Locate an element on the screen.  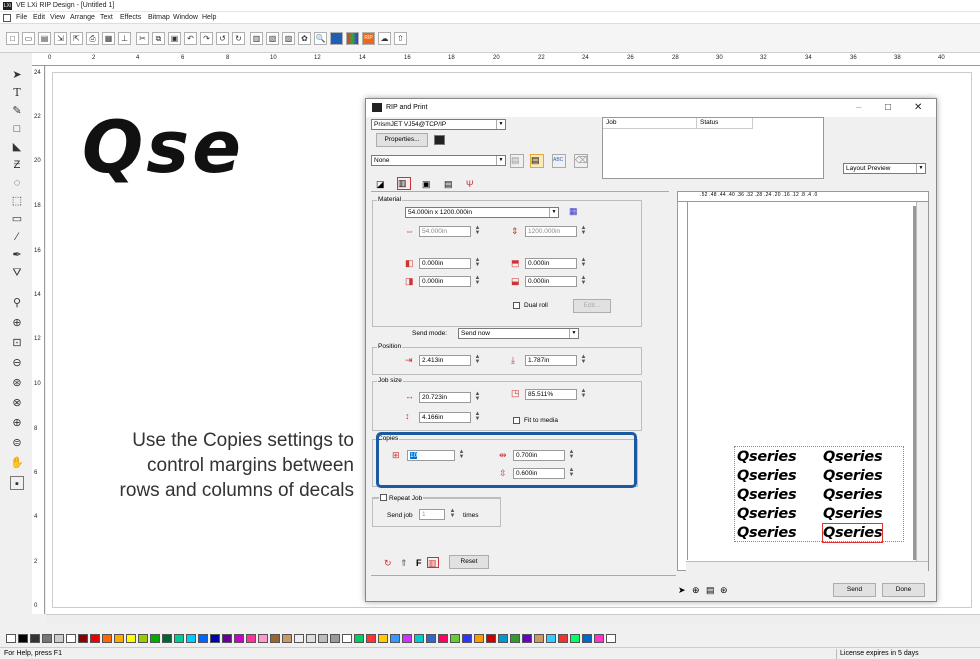
horizontal-scrollbar is located at coordinates (513, 619).